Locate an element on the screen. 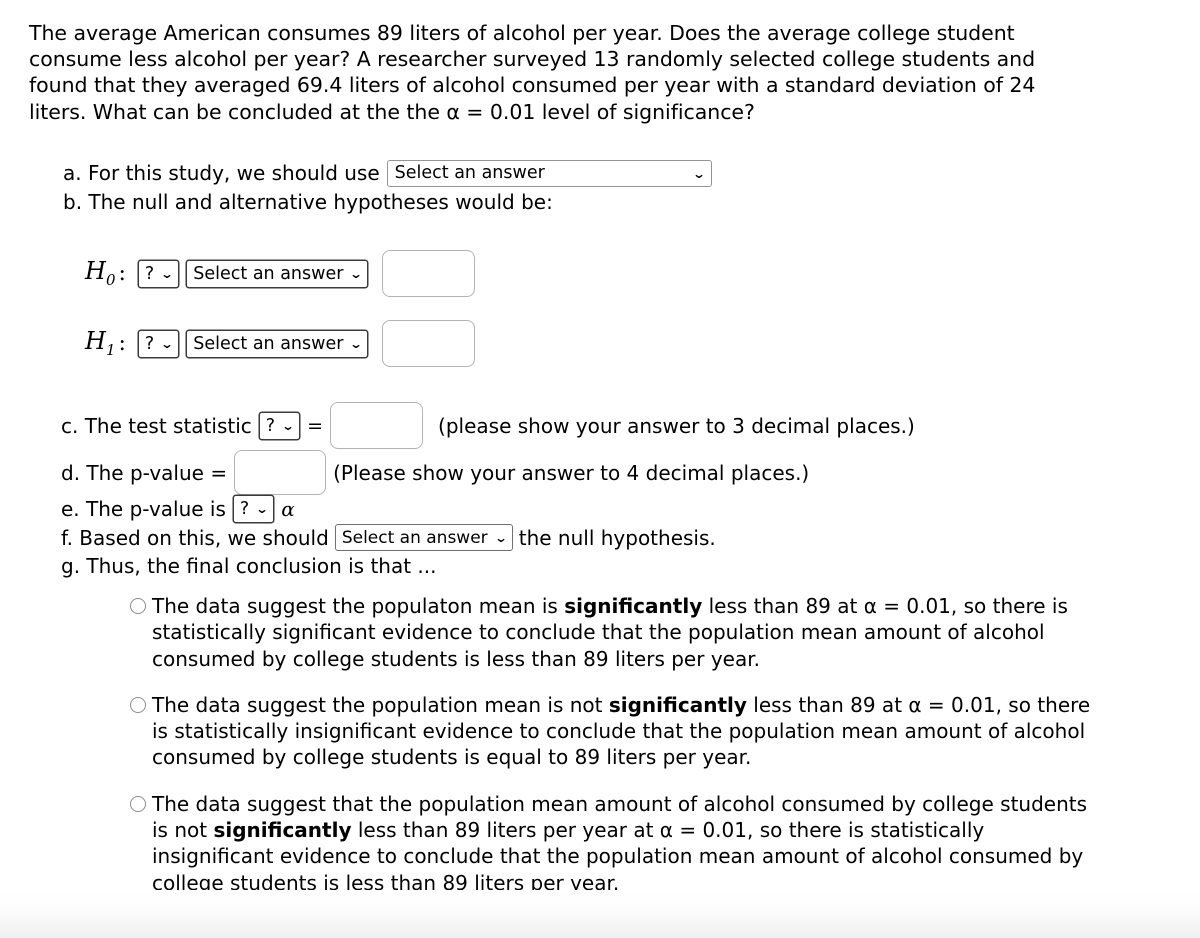 The width and height of the screenshot is (1200, 938). test-statistic-input is located at coordinates (377, 425).